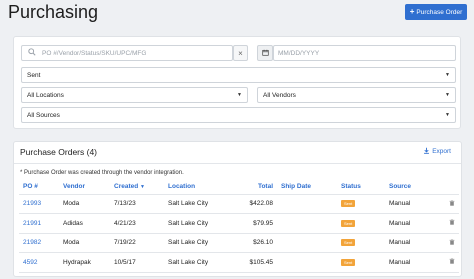 This screenshot has width=474, height=279. Describe the element at coordinates (258, 223) in the screenshot. I see `total-cell: $79.95` at that location.